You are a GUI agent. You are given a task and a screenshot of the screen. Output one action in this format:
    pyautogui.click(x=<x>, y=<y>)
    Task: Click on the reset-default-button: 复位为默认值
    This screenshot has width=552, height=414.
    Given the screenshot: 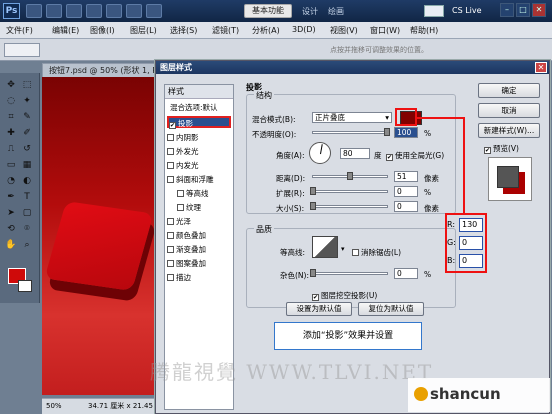 What is the action you would take?
    pyautogui.click(x=391, y=309)
    